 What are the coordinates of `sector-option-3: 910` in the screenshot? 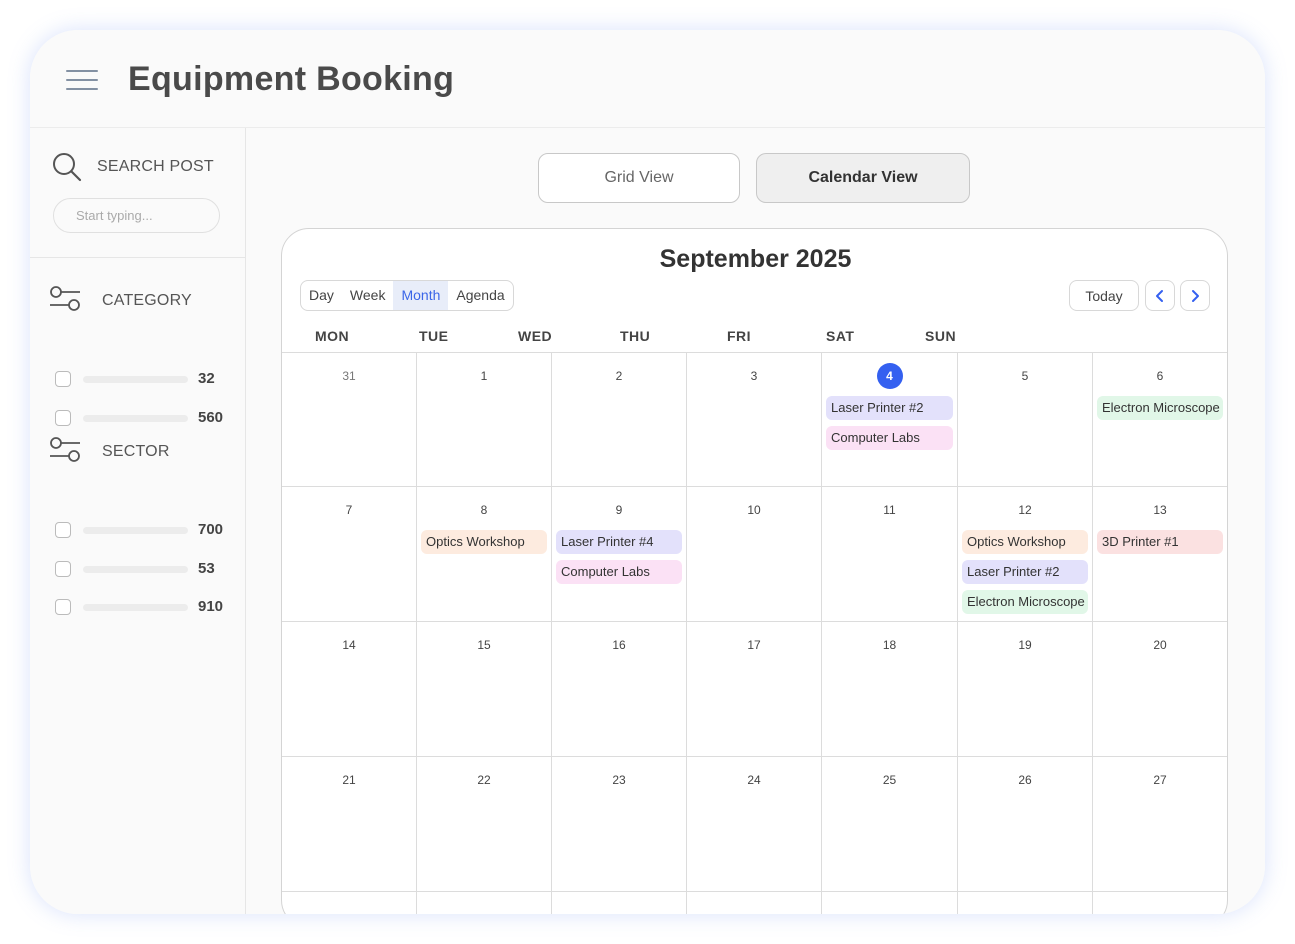 It's located at (145, 607).